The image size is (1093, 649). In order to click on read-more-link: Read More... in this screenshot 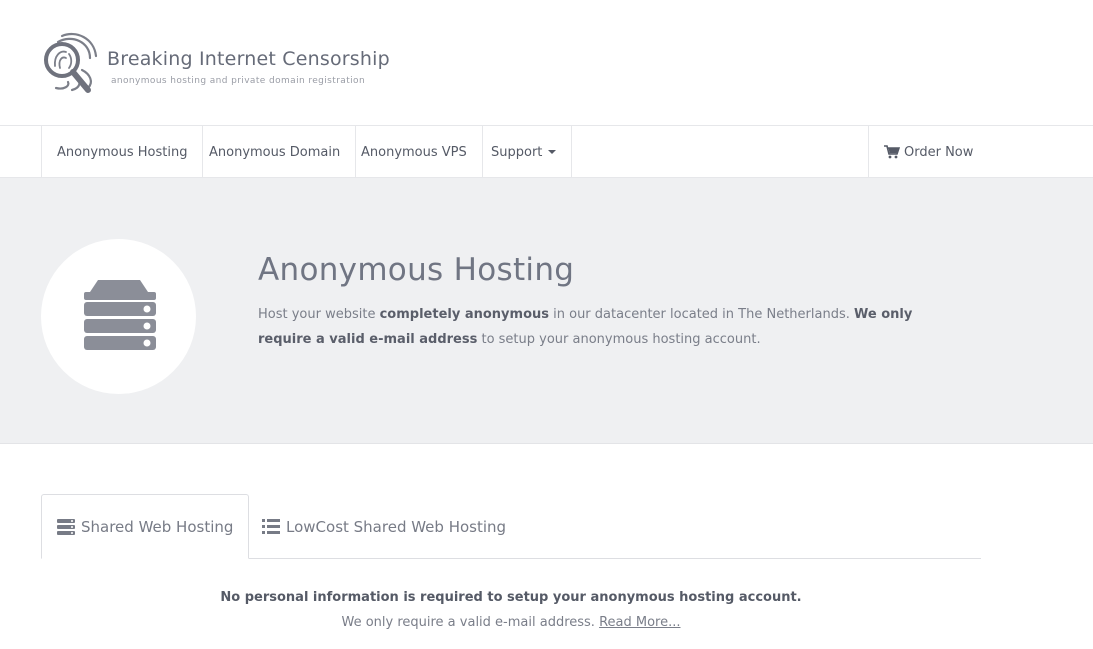, I will do `click(639, 622)`.